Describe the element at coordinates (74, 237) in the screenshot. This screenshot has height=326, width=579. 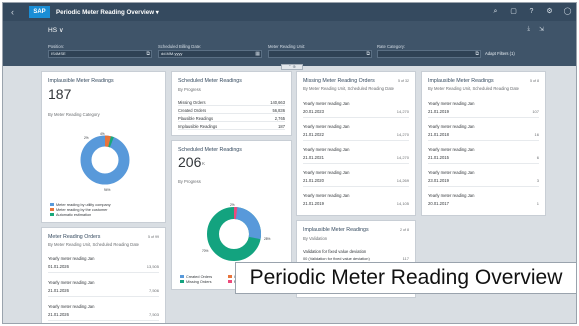
I see `card-title: Meter Reading Orders` at that location.